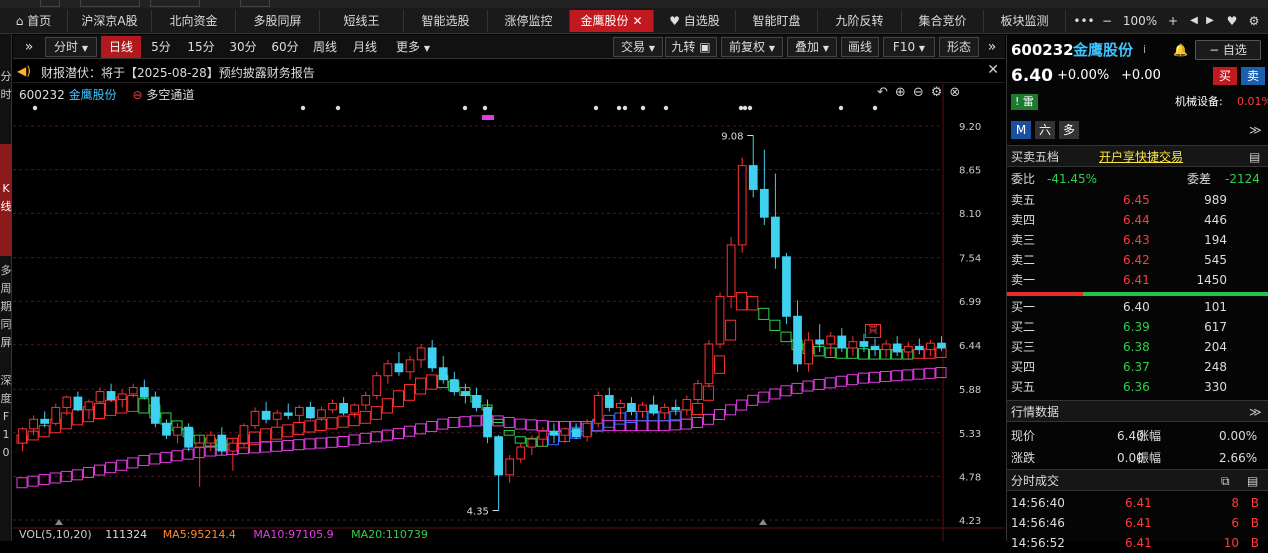  What do you see at coordinates (904, 92) in the screenshot?
I see `zoom-plus-icon: ⊕` at bounding box center [904, 92].